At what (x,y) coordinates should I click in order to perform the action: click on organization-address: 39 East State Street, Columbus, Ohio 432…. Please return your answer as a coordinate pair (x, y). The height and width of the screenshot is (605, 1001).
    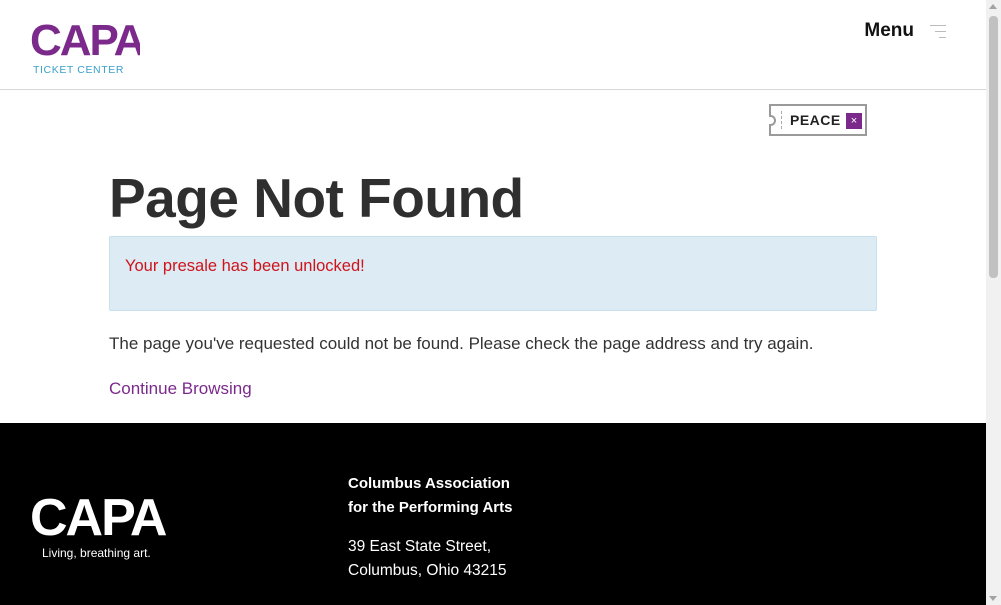
    Looking at the image, I should click on (427, 559).